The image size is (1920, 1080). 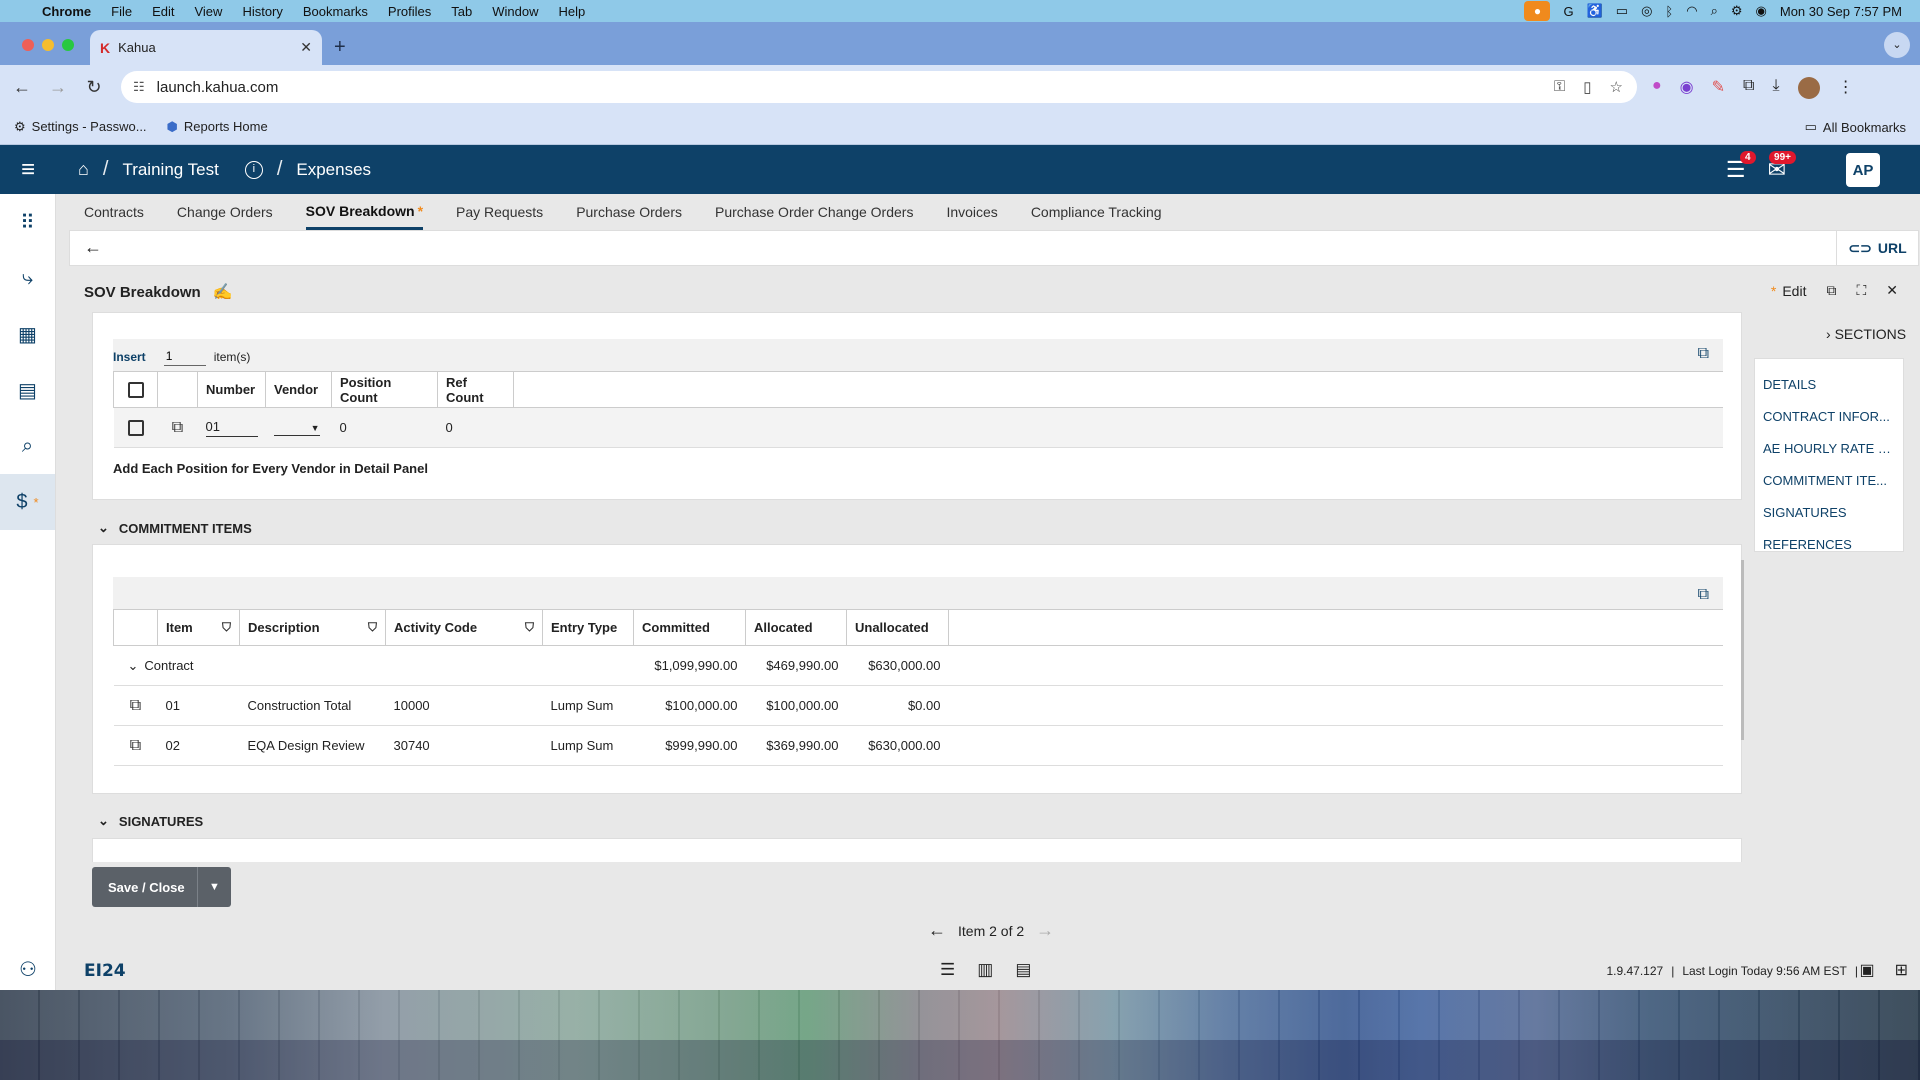 I want to click on browser-tab: K Kahua ✕, so click(x=206, y=47).